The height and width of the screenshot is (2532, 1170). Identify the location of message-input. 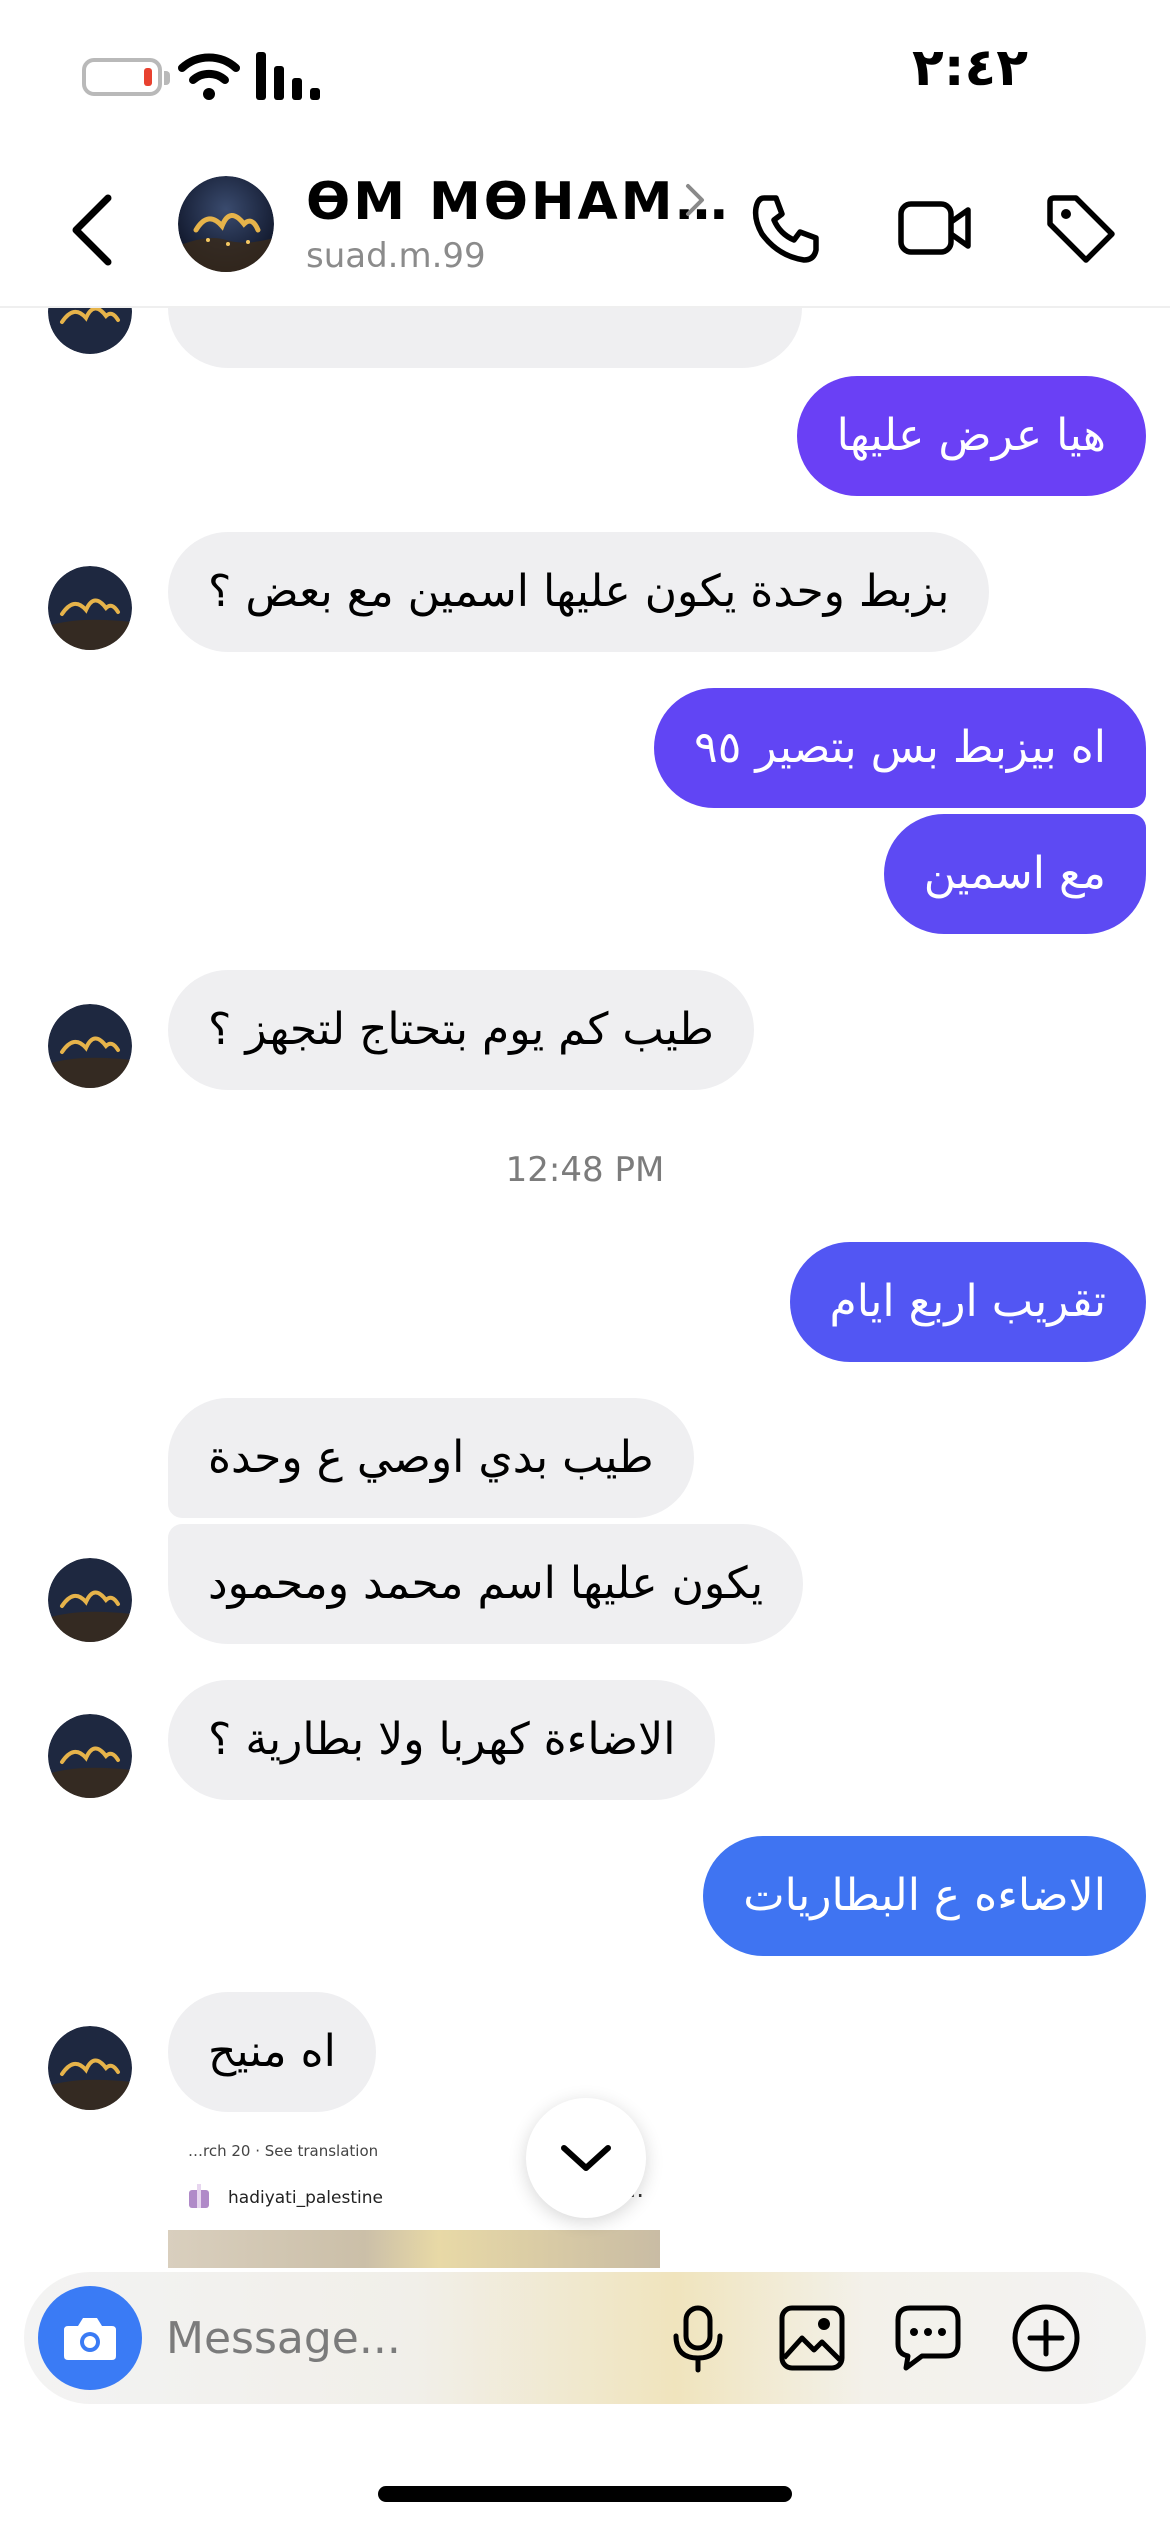
(406, 2338).